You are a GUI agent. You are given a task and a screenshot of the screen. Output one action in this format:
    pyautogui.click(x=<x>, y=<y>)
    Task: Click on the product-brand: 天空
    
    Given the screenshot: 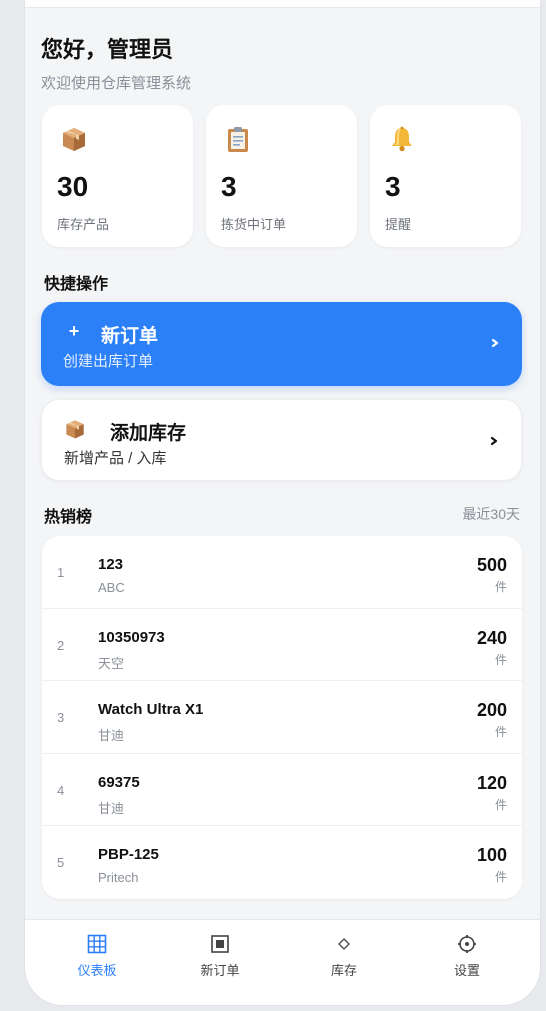 What is the action you would take?
    pyautogui.click(x=111, y=663)
    